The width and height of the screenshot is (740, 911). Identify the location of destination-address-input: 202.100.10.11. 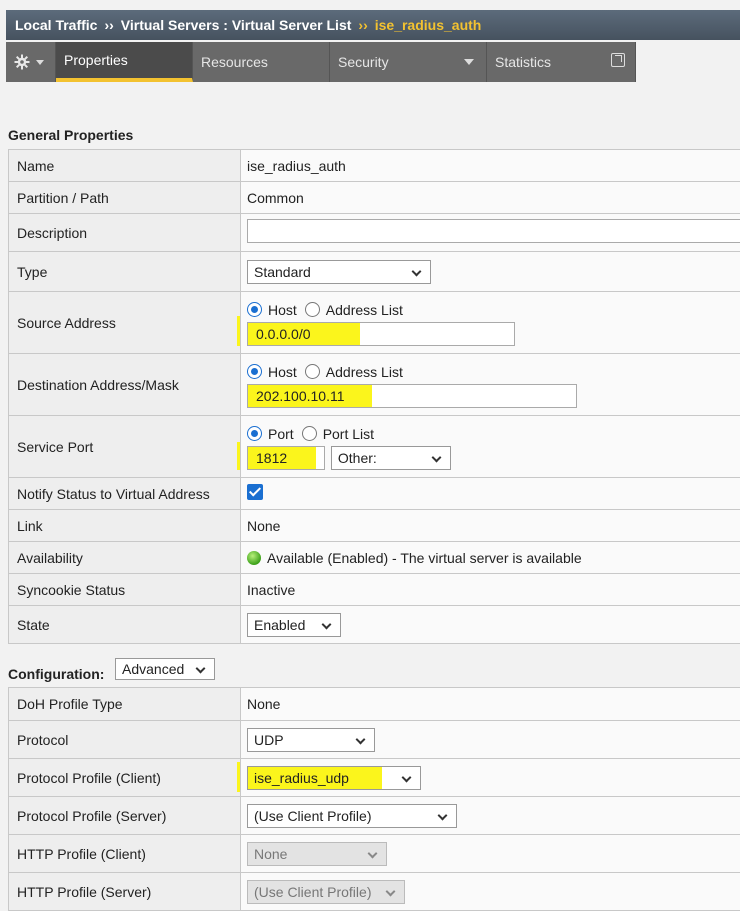
(412, 396).